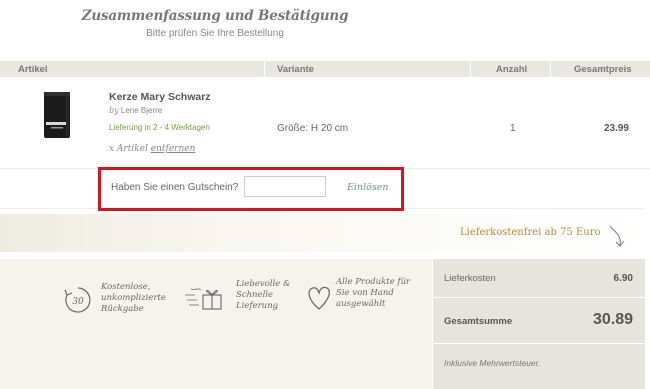  Describe the element at coordinates (33, 69) in the screenshot. I see `column-header-article: Artikel` at that location.